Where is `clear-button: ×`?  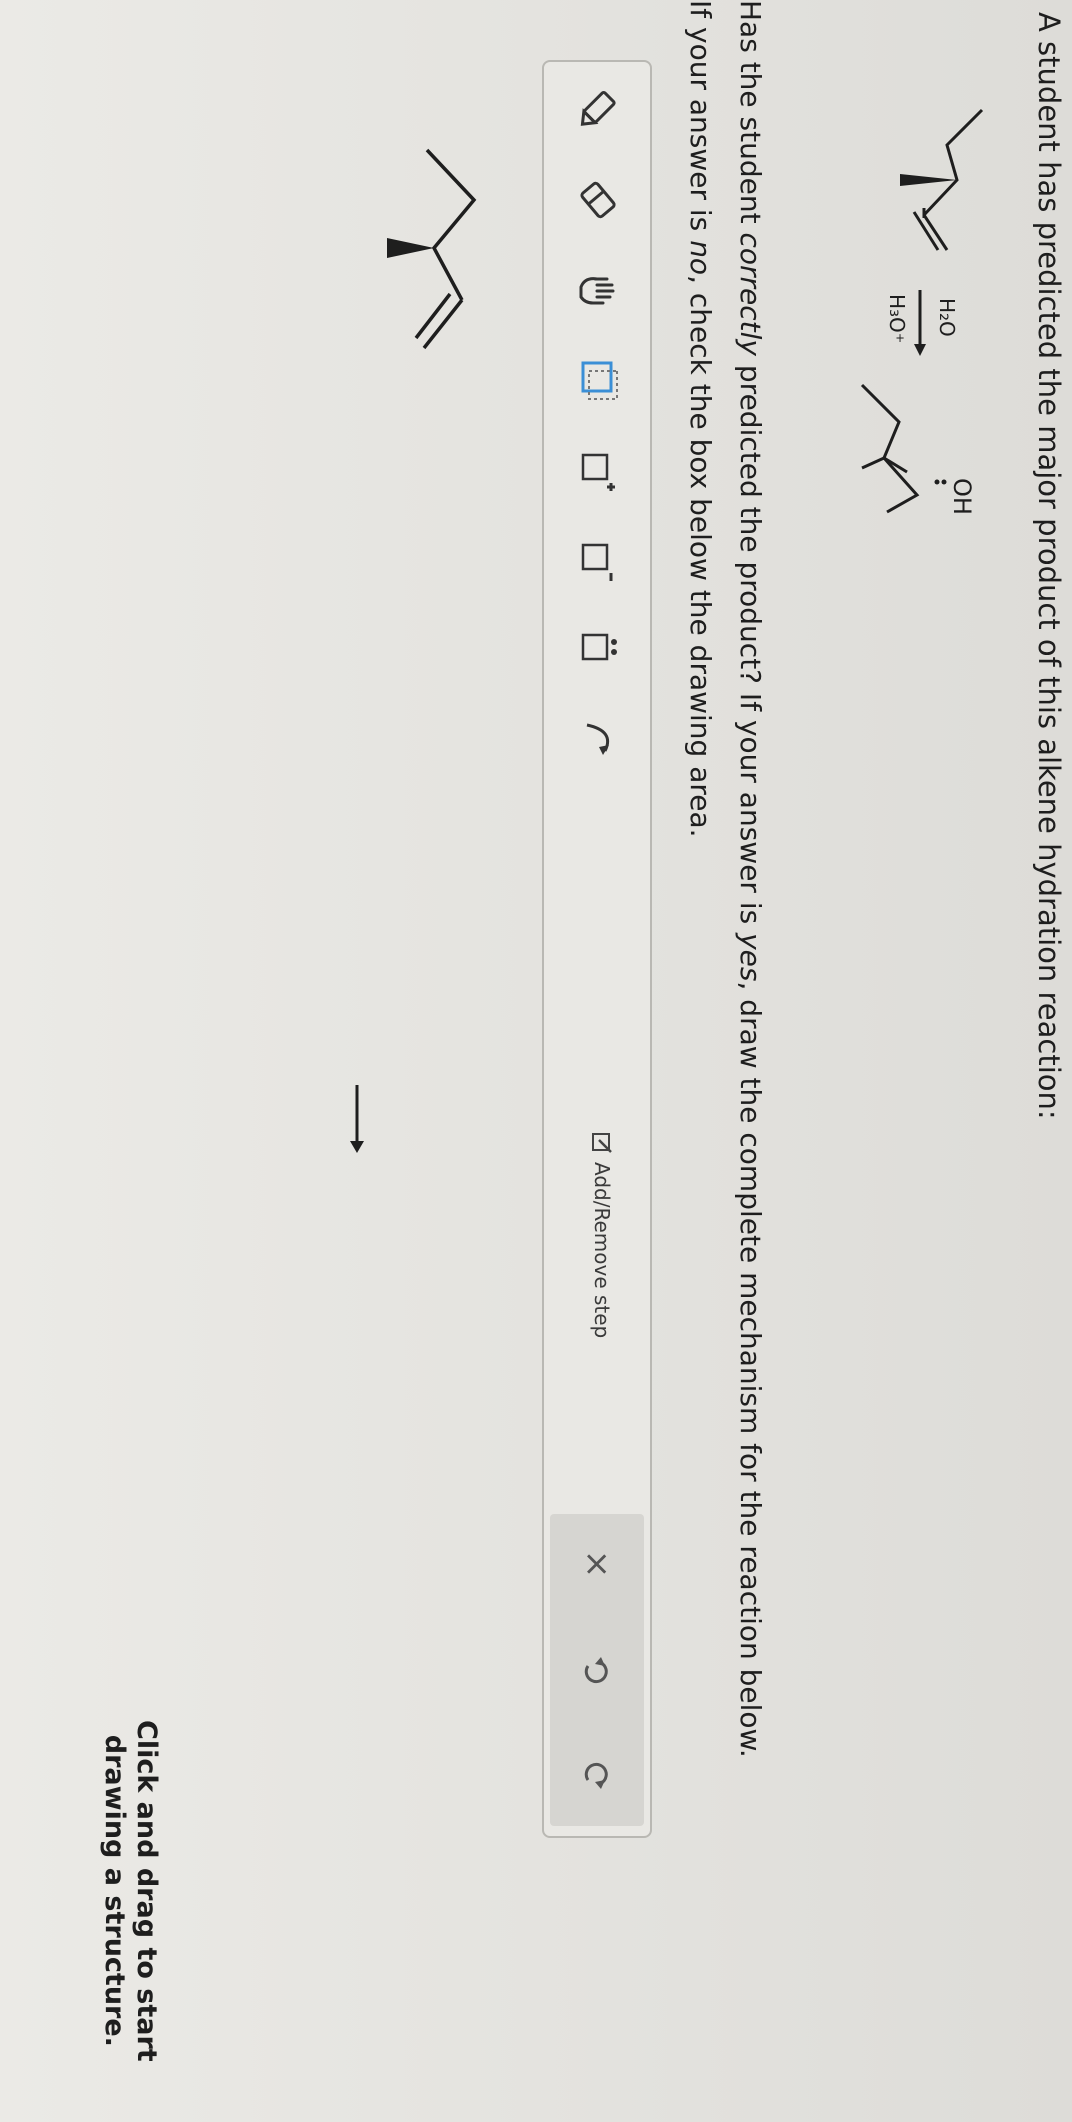 clear-button: × is located at coordinates (597, 1564).